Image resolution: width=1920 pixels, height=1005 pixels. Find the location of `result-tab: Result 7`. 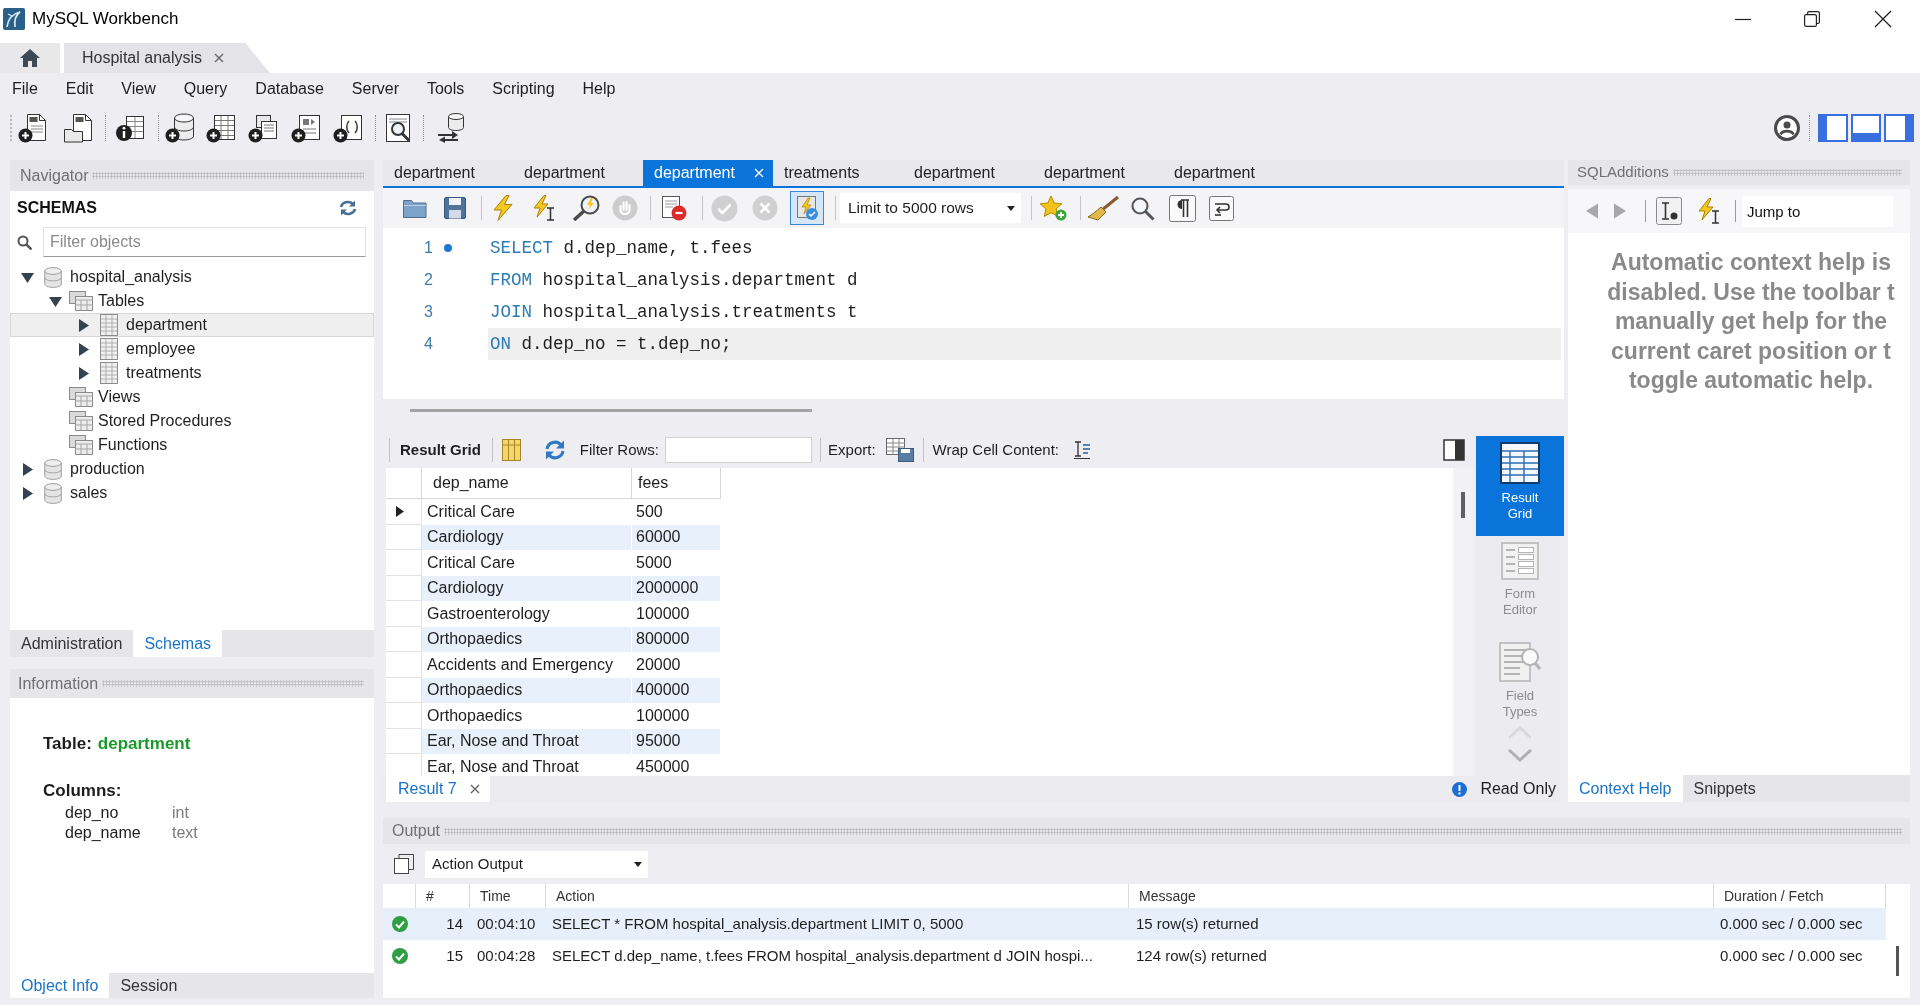

result-tab: Result 7 is located at coordinates (438, 789).